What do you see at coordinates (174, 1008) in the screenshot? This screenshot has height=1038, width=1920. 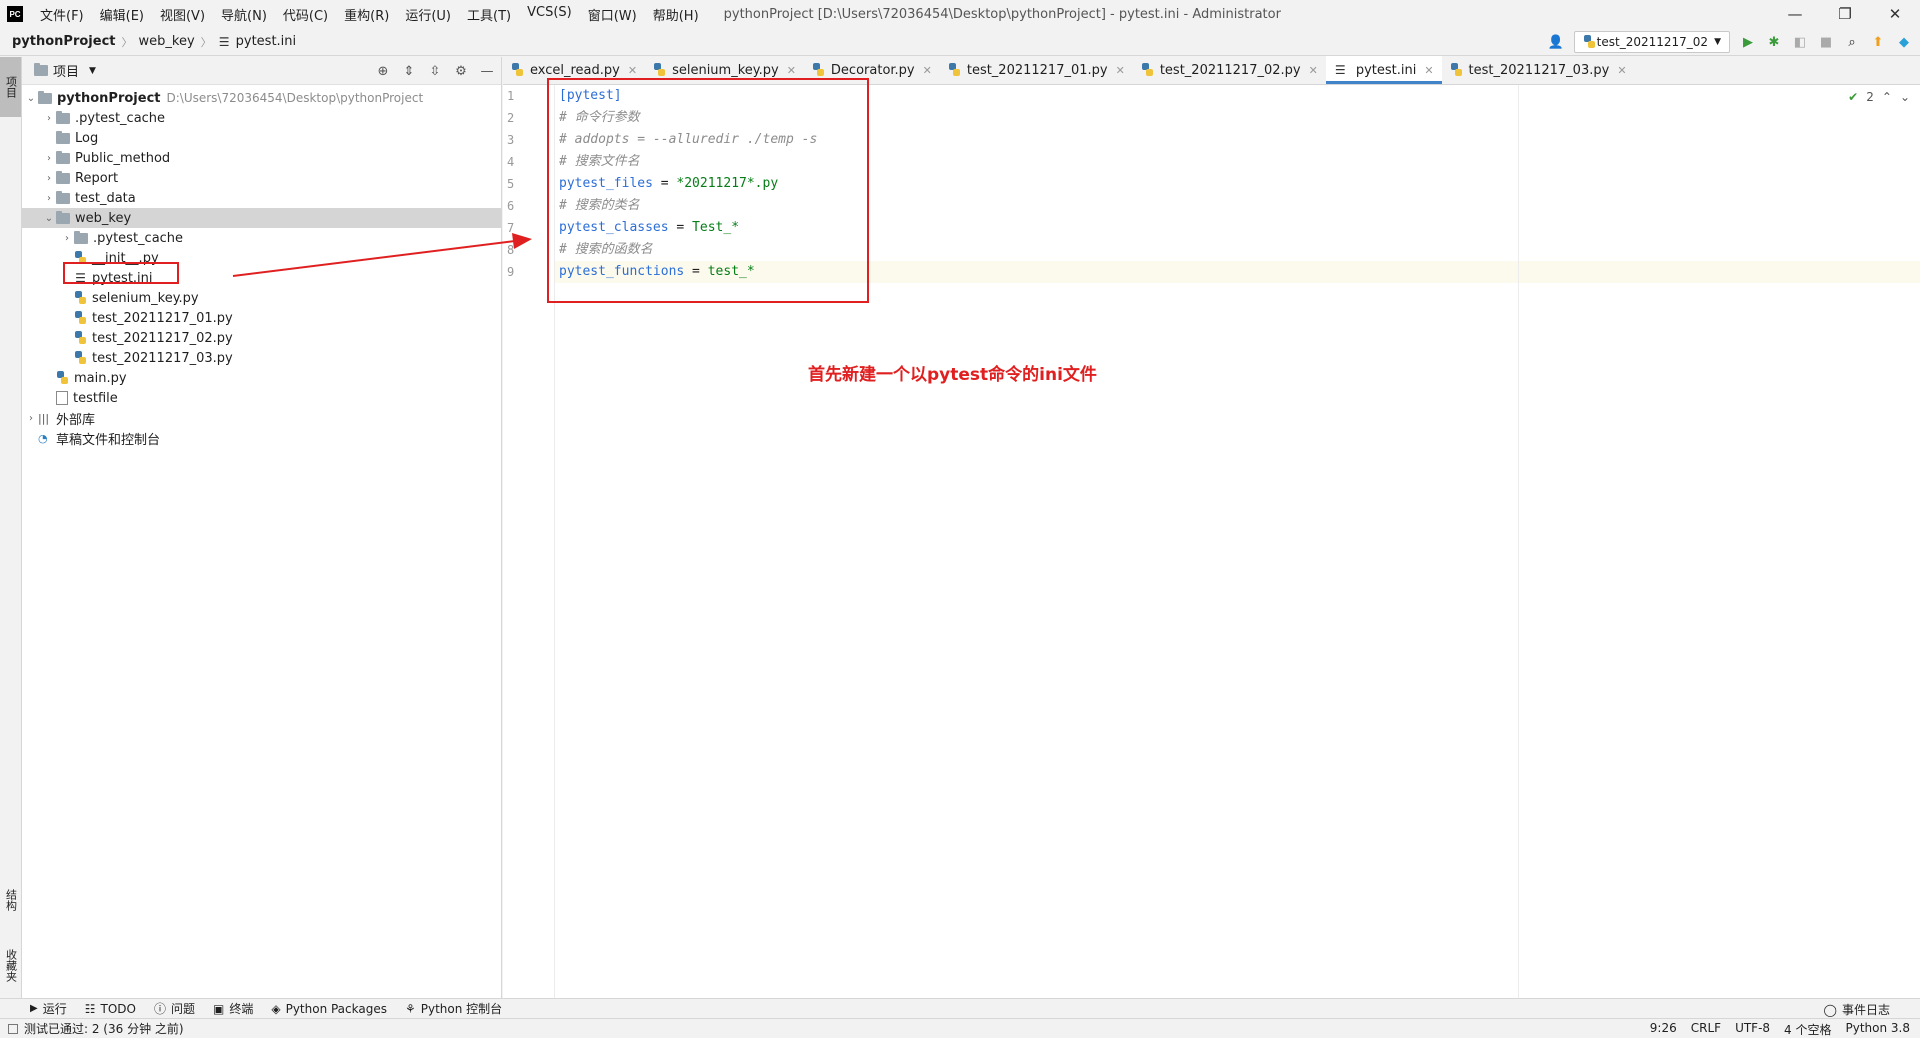 I see `problems-tool-button: ⓘ 问题` at bounding box center [174, 1008].